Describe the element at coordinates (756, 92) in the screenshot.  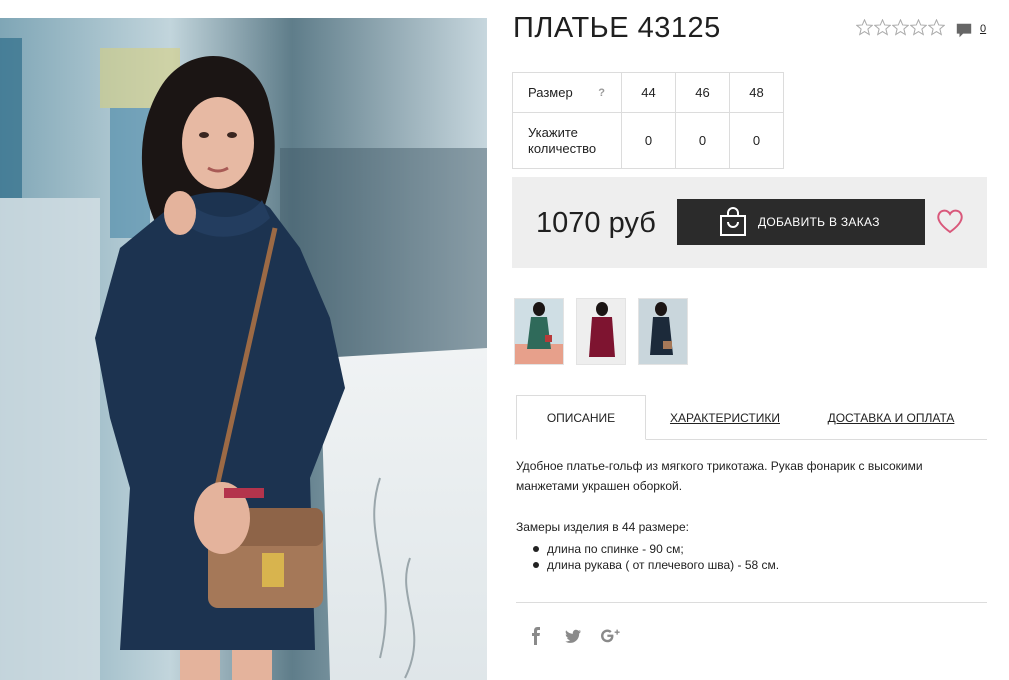
I see `size-option-48: 48` at that location.